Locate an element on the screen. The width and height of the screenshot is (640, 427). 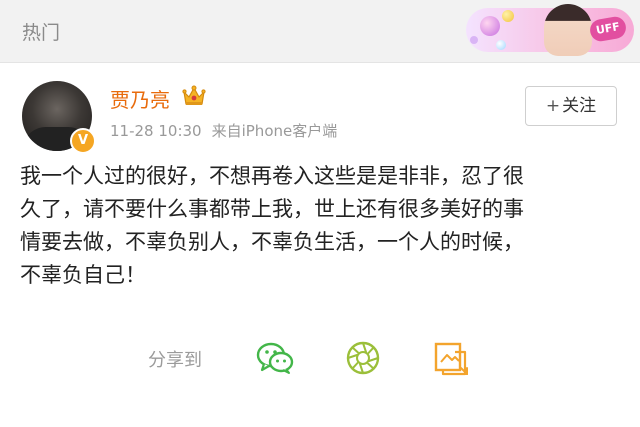
promo-banner: UFF is located at coordinates (540, 31).